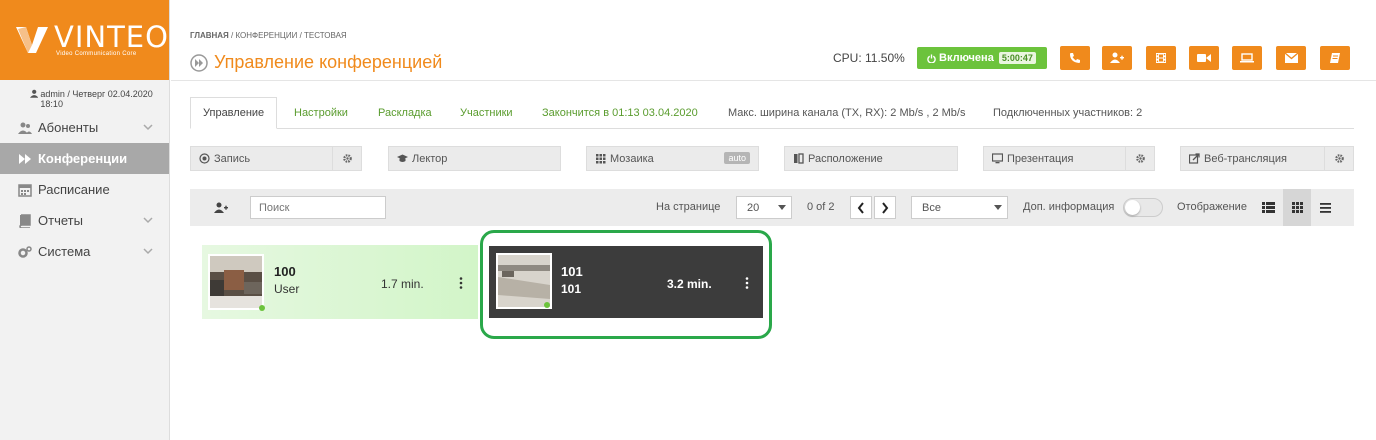  Describe the element at coordinates (84, 40) in the screenshot. I see `logo: VINTEO Video Communication Core` at that location.